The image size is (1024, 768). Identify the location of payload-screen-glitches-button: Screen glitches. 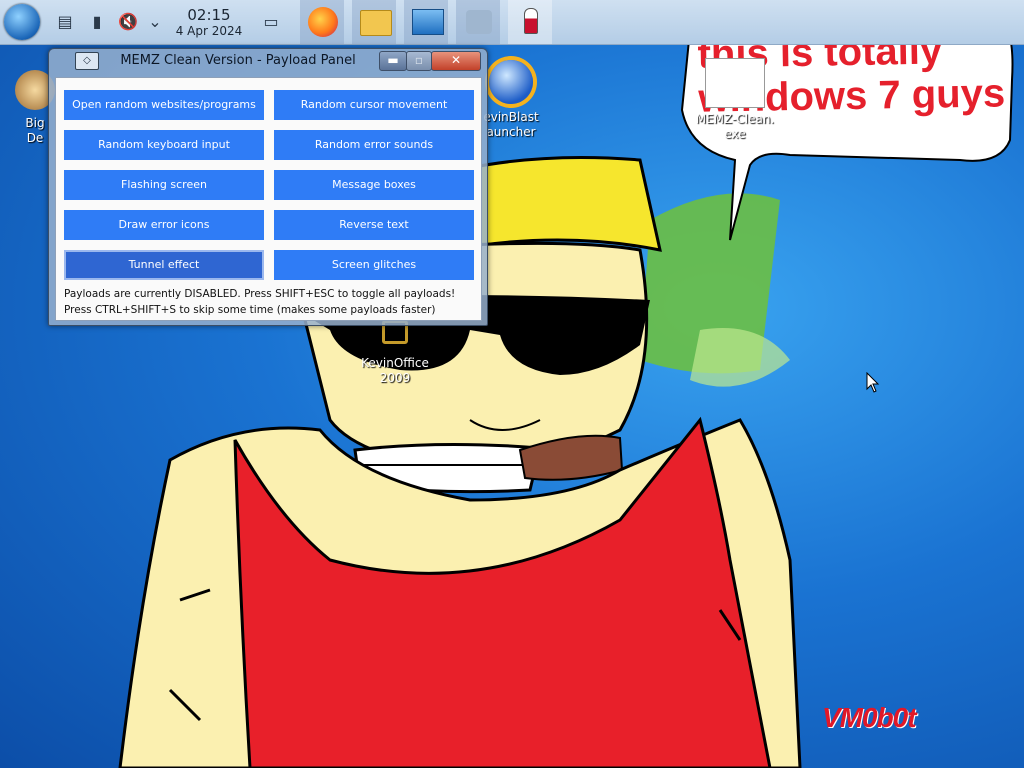
(374, 265).